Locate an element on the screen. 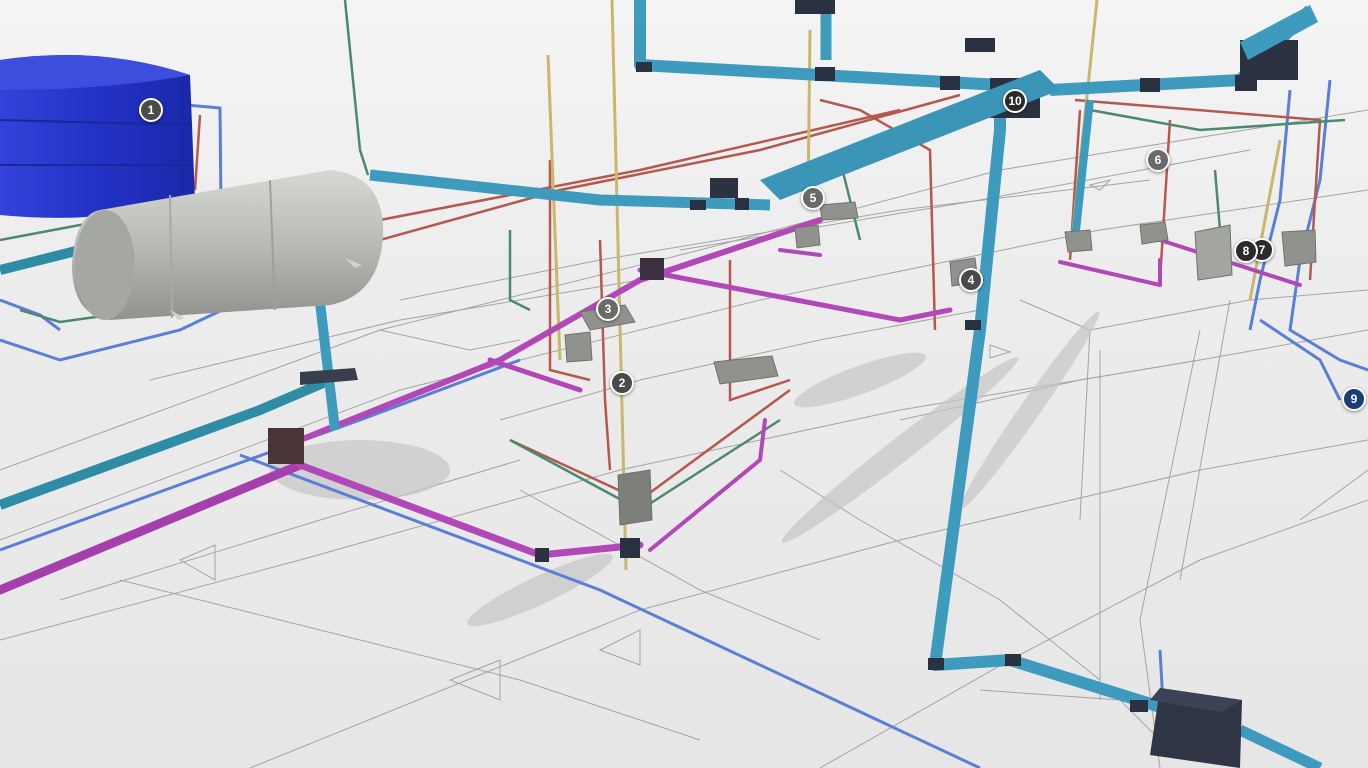 The image size is (1368, 768). hotspot-label: 9 is located at coordinates (1354, 399).